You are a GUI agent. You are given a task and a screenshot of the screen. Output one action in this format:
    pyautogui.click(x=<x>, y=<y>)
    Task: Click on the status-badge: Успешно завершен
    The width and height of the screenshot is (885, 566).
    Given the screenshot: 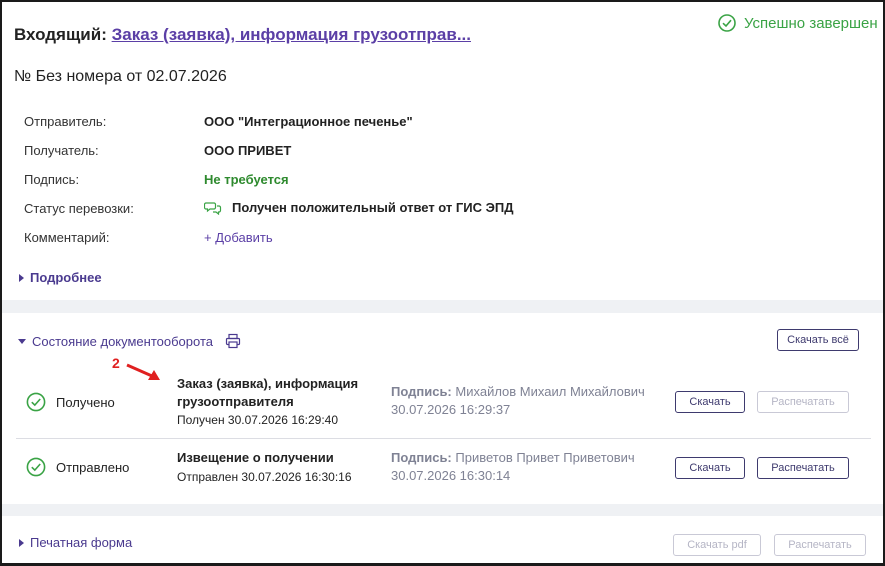 What is the action you would take?
    pyautogui.click(x=798, y=23)
    